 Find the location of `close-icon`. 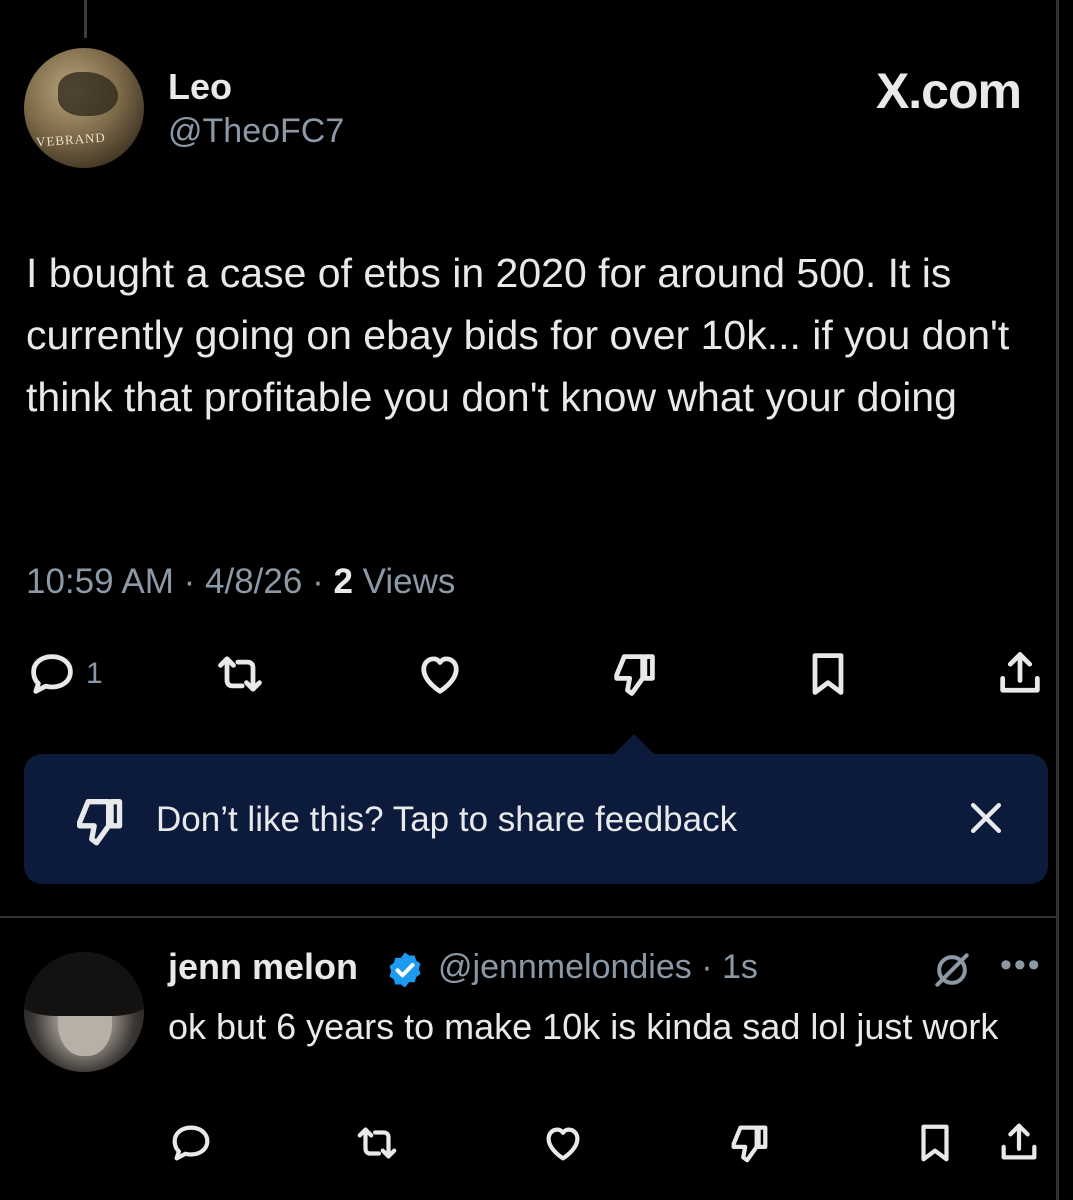

close-icon is located at coordinates (986, 818).